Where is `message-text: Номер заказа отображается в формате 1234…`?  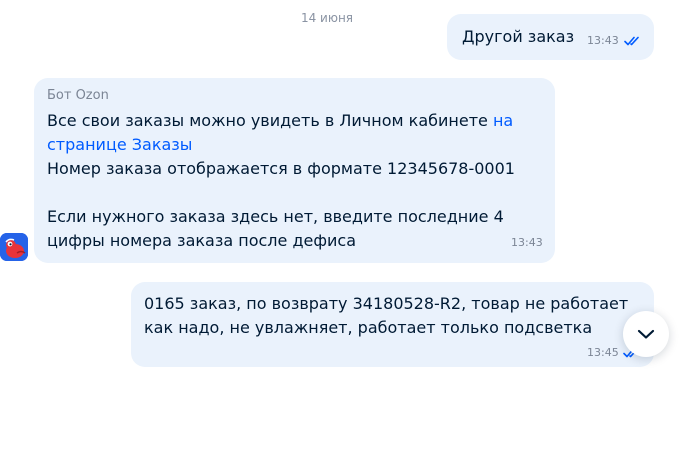 message-text: Номер заказа отображается в формате 1234… is located at coordinates (281, 168).